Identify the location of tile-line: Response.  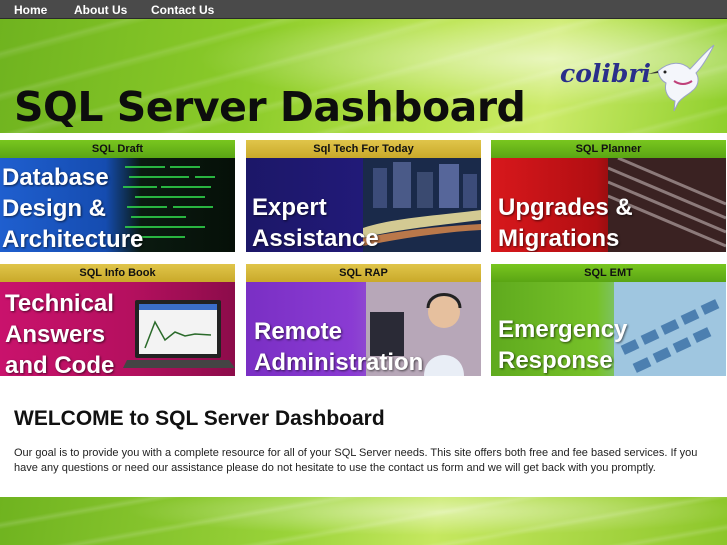
(555, 360).